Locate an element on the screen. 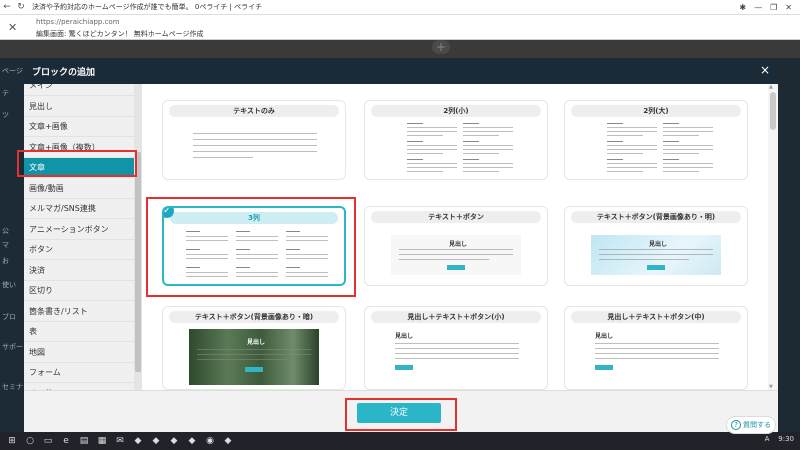 The height and width of the screenshot is (450, 800). block-card: 見出し＋テキスト＋ボタン(小) 見出し is located at coordinates (456, 348).